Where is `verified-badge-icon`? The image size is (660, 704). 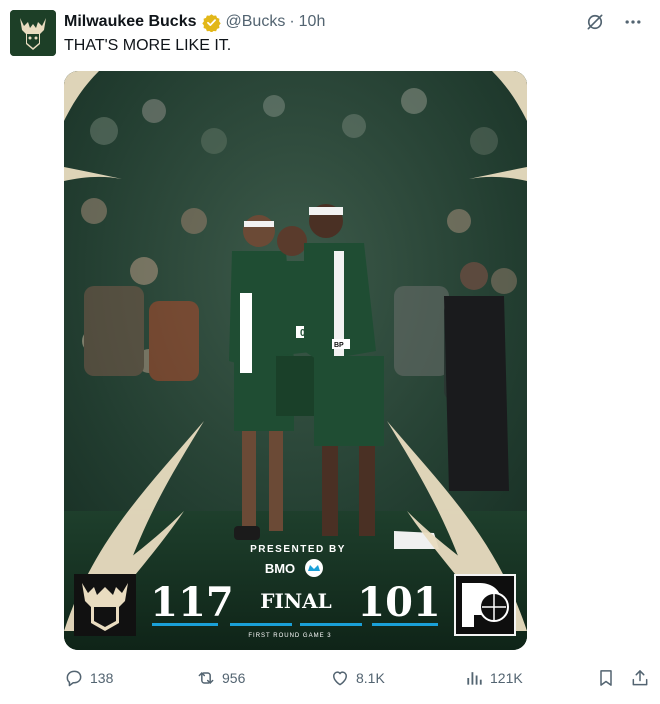 verified-badge-icon is located at coordinates (211, 23).